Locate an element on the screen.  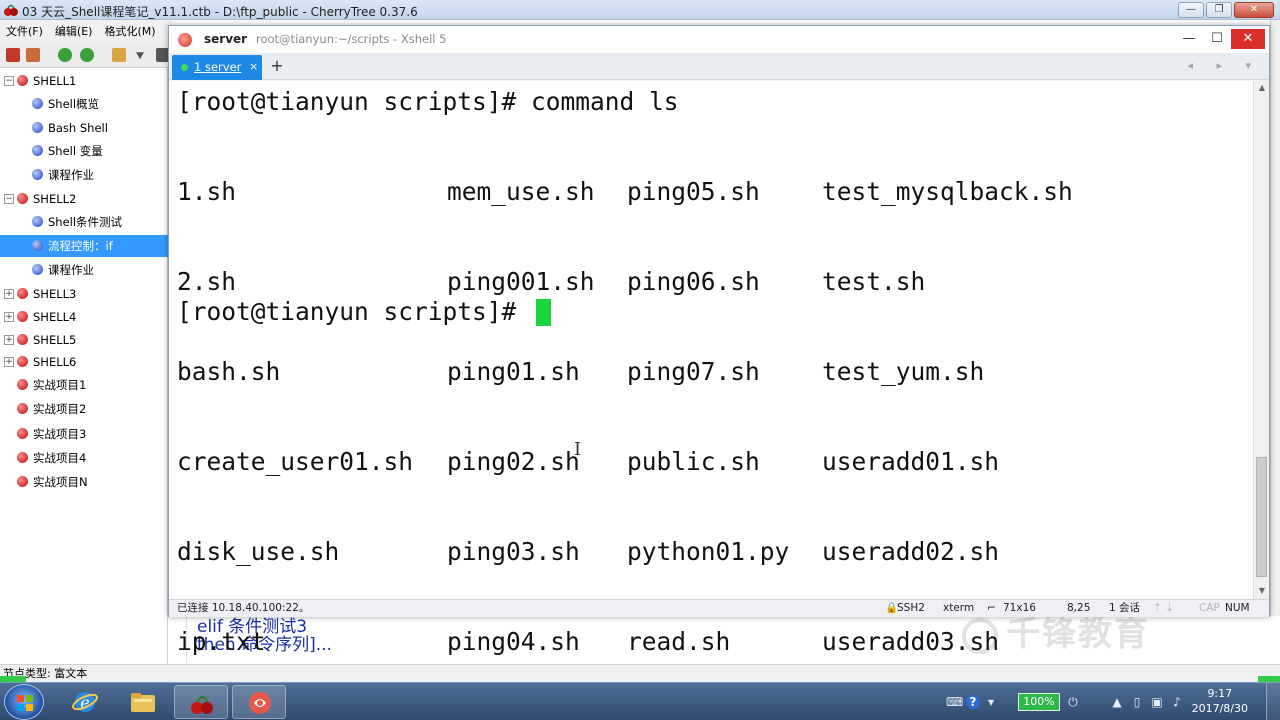
show-desktop-button is located at coordinates (1273, 701).